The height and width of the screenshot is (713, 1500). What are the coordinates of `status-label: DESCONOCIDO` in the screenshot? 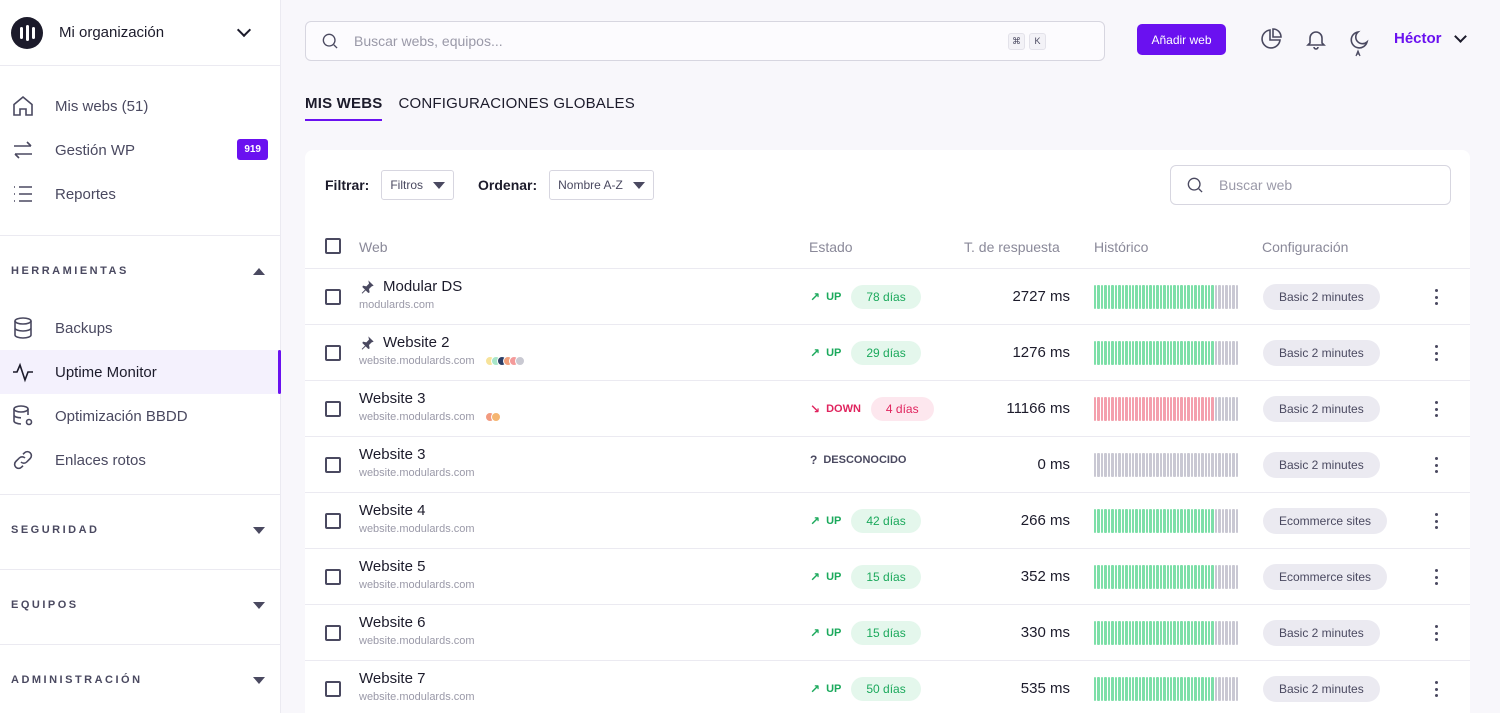 It's located at (865, 460).